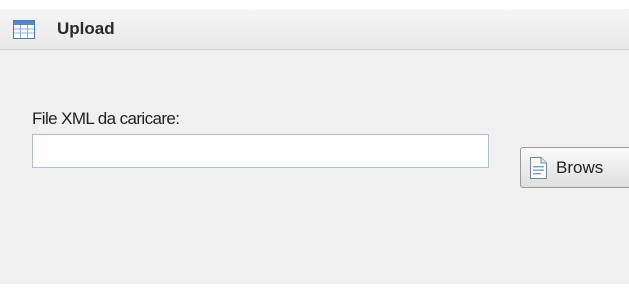 The image size is (629, 291). I want to click on document-icon, so click(538, 168).